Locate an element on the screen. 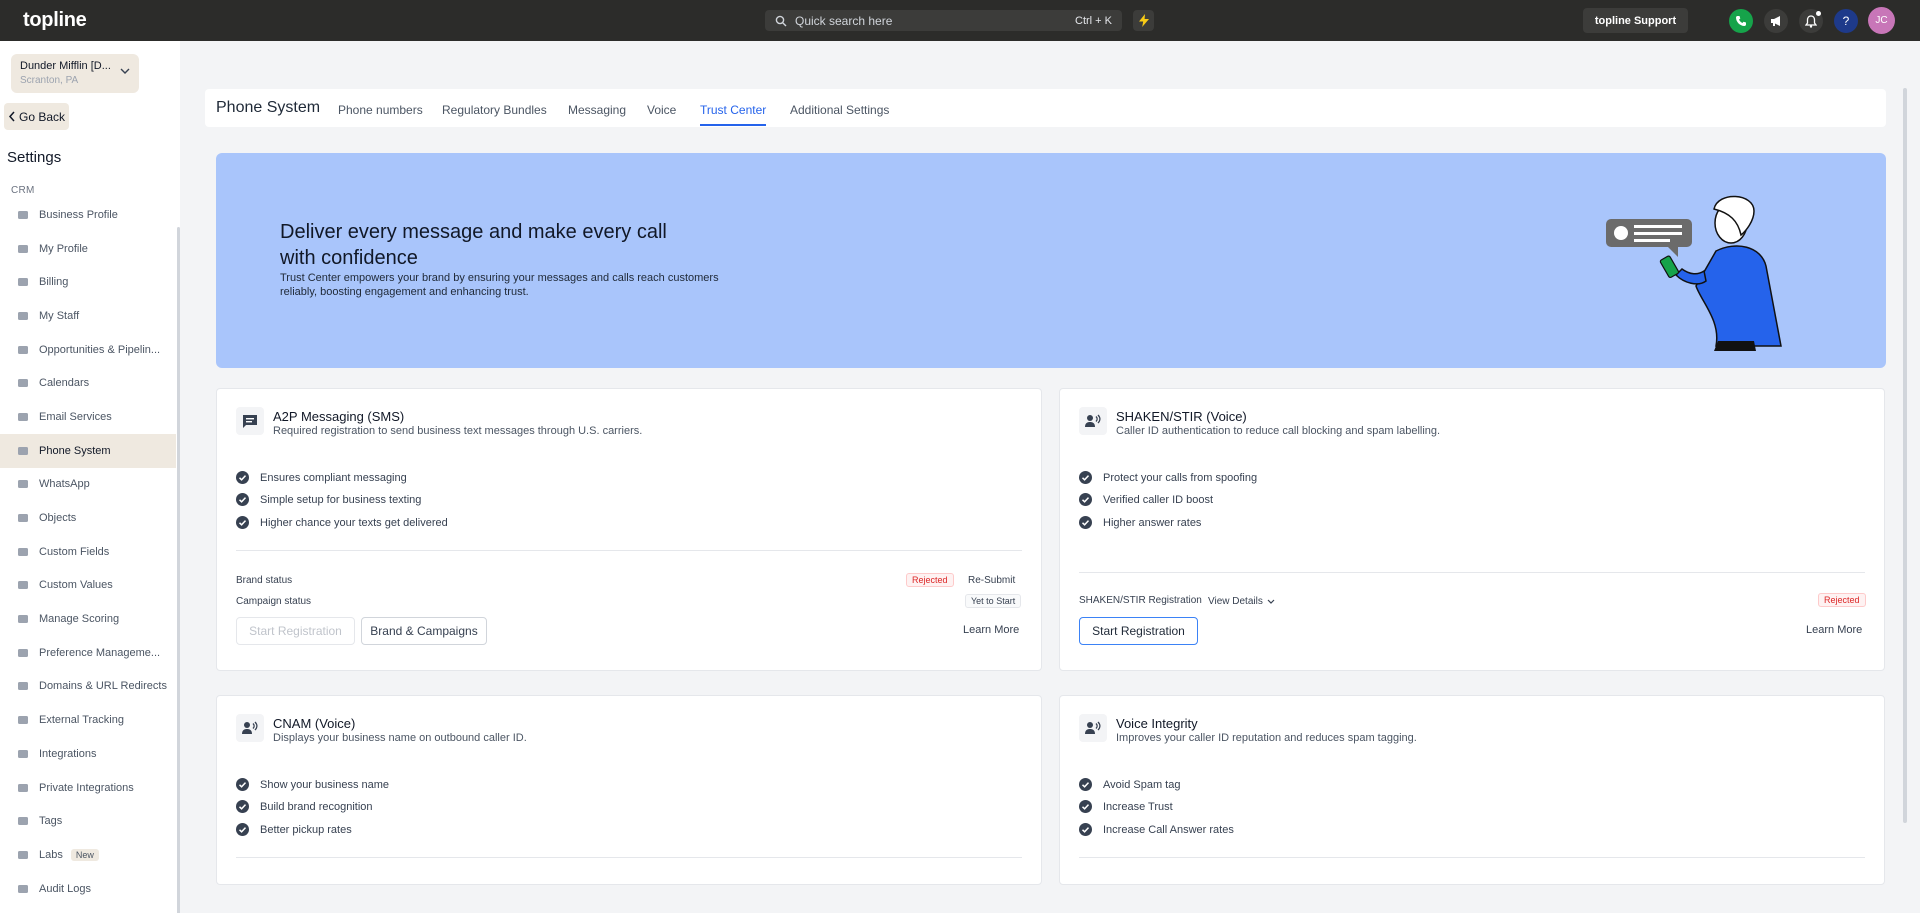  announcements-button is located at coordinates (1776, 21).